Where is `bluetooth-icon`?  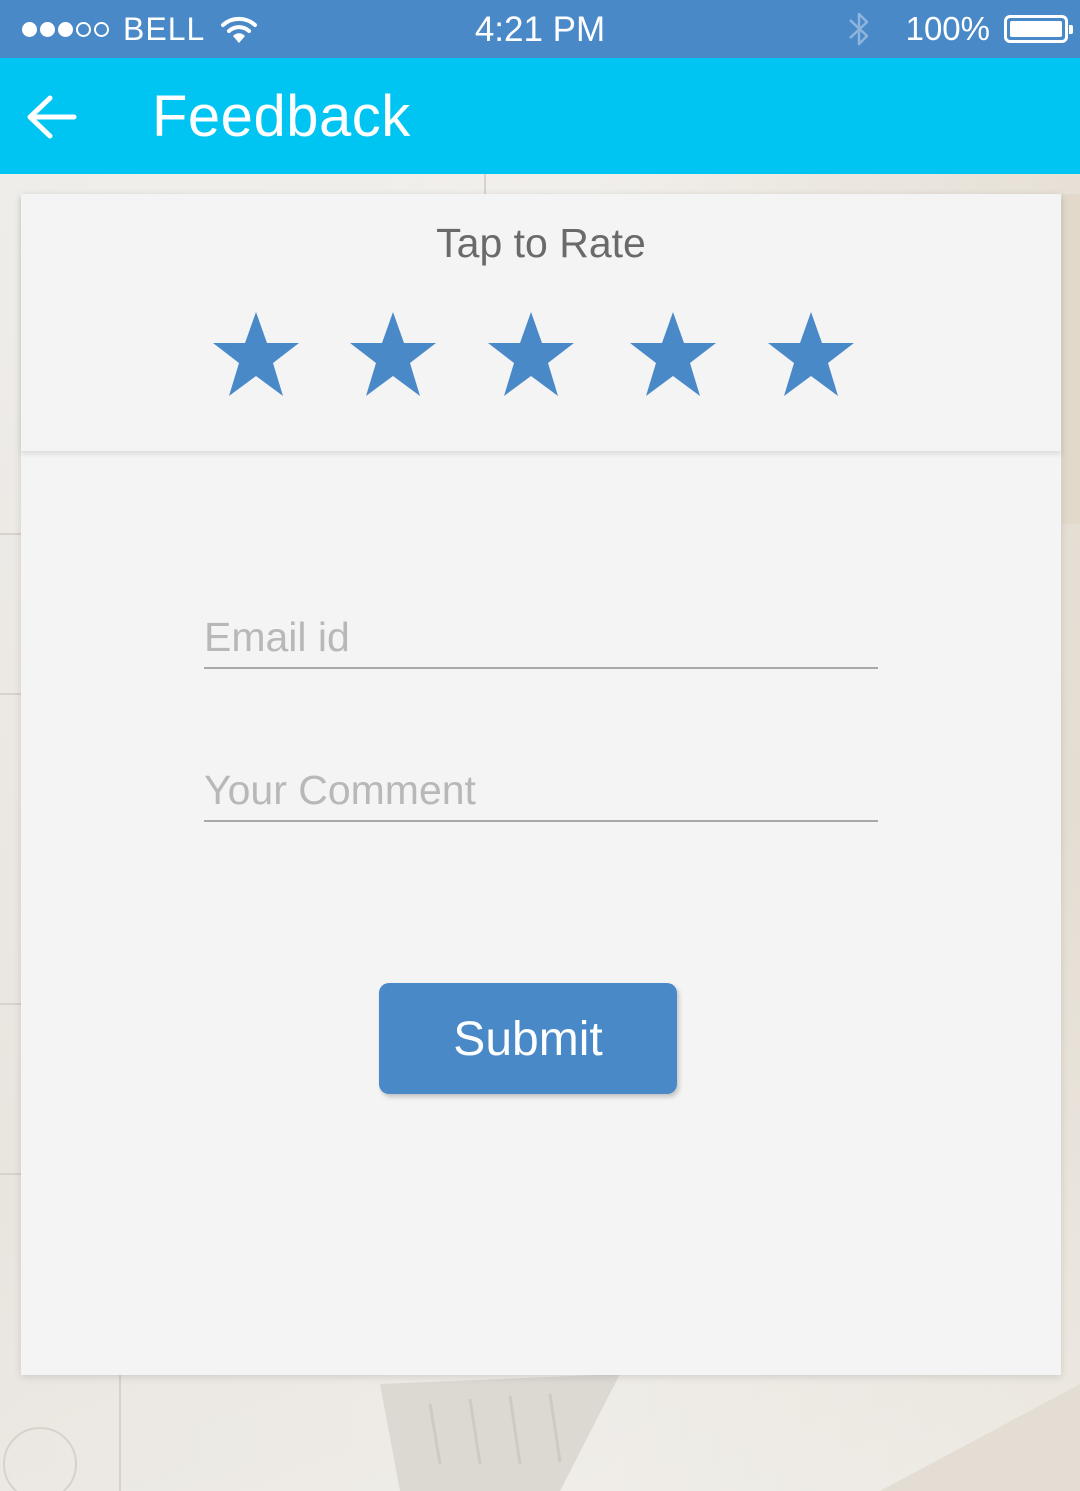
bluetooth-icon is located at coordinates (859, 29).